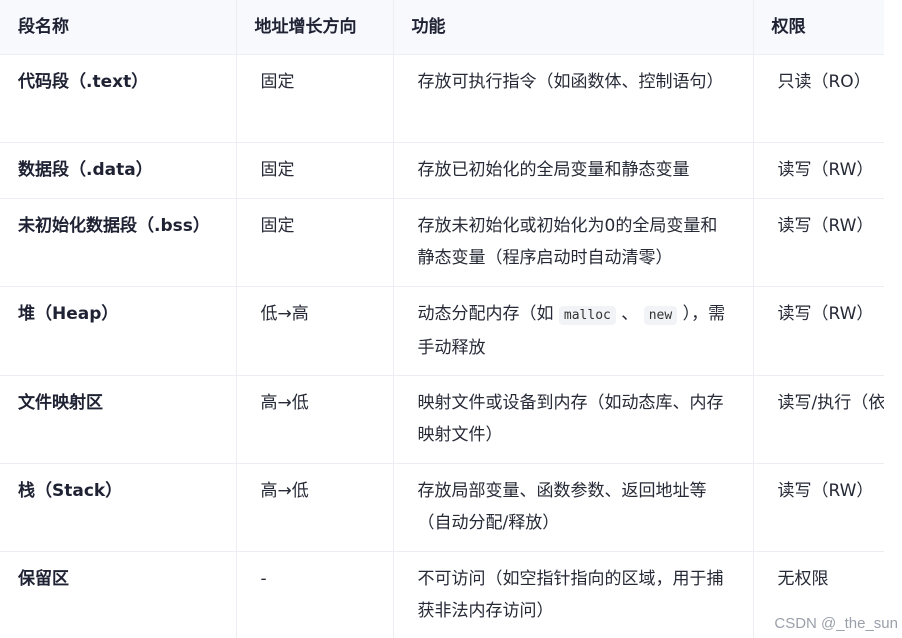  What do you see at coordinates (118, 98) in the screenshot?
I see `cell-segment: 代码段（.text）` at bounding box center [118, 98].